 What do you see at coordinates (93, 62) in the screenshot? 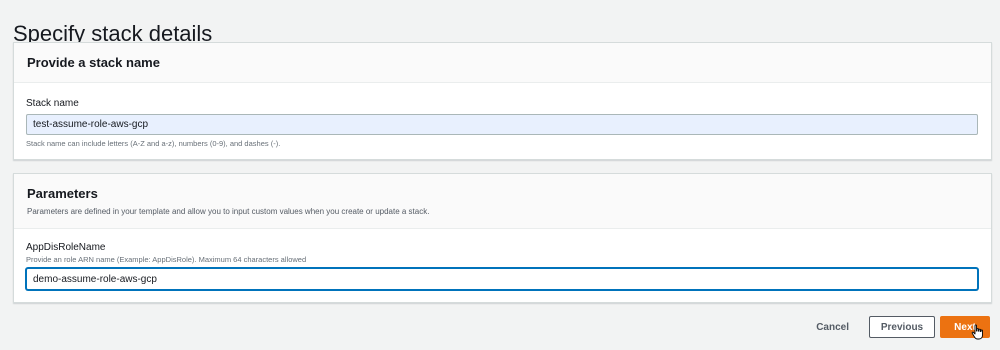
I see `stack-name-panel-title: Provide a stack name` at bounding box center [93, 62].